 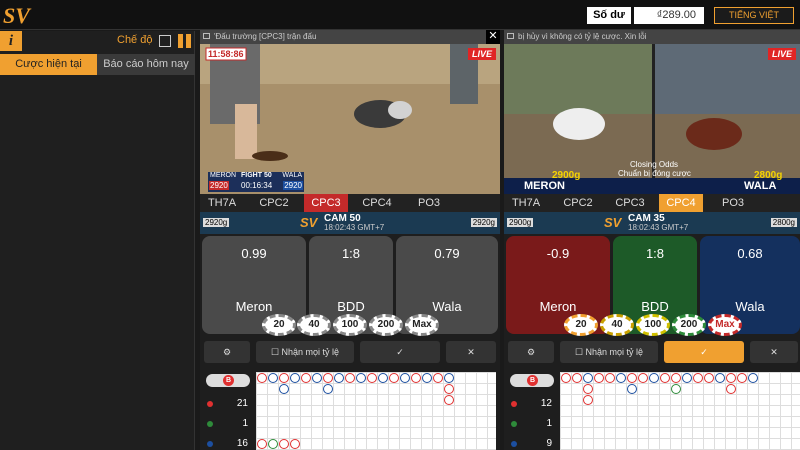 I want to click on wala-weight: 2800g, so click(x=783, y=222).